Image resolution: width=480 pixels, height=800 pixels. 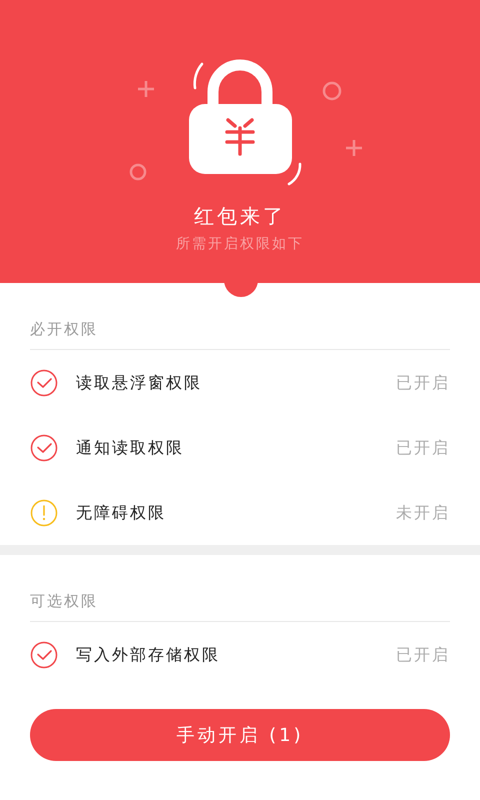 I want to click on permission-name: 通知读取权限, so click(x=130, y=447).